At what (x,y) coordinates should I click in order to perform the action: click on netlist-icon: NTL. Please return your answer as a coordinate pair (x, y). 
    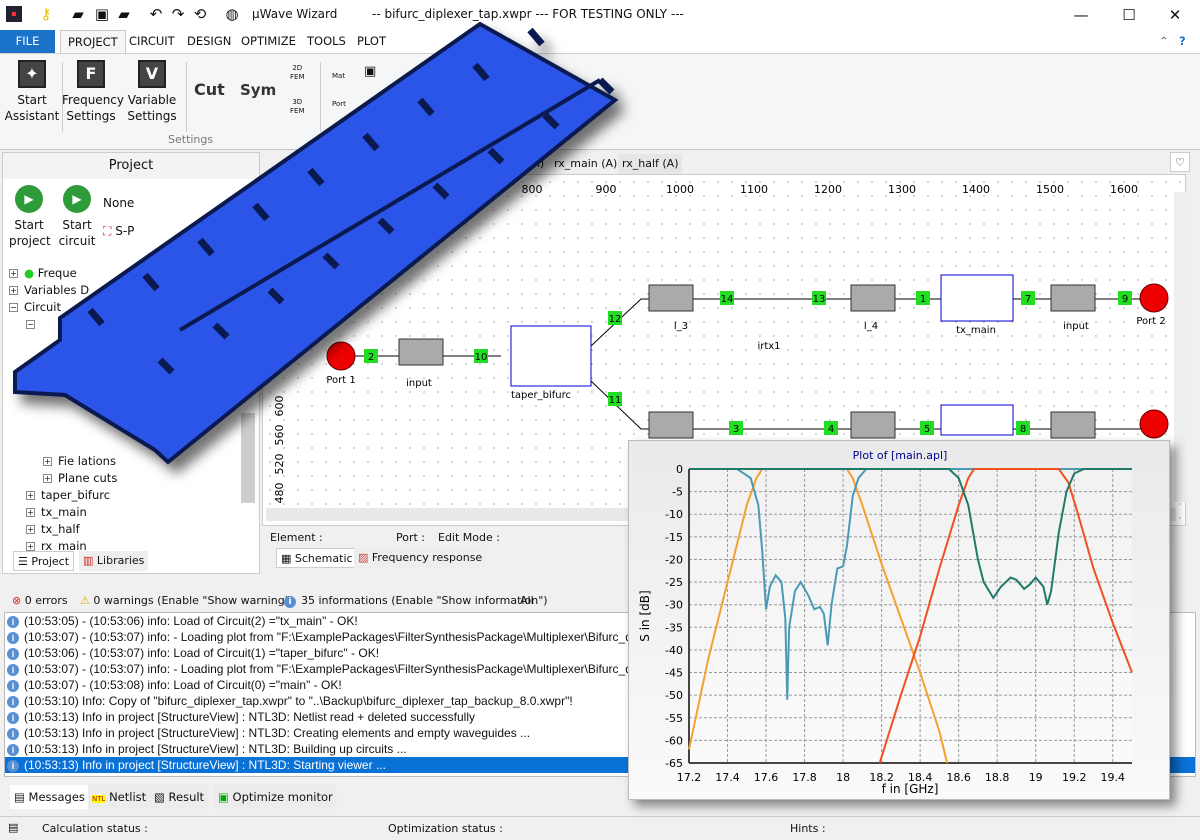
    Looking at the image, I should click on (99, 799).